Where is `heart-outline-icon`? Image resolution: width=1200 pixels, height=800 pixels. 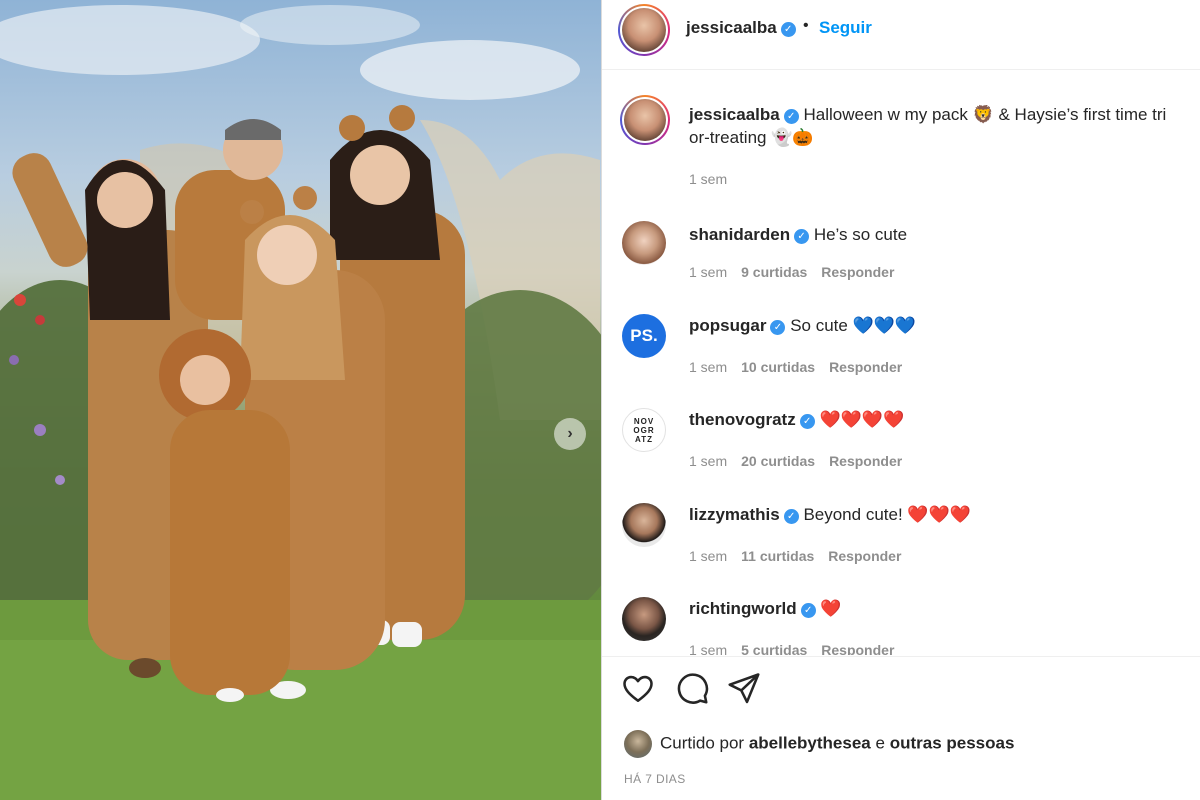
heart-outline-icon is located at coordinates (638, 689).